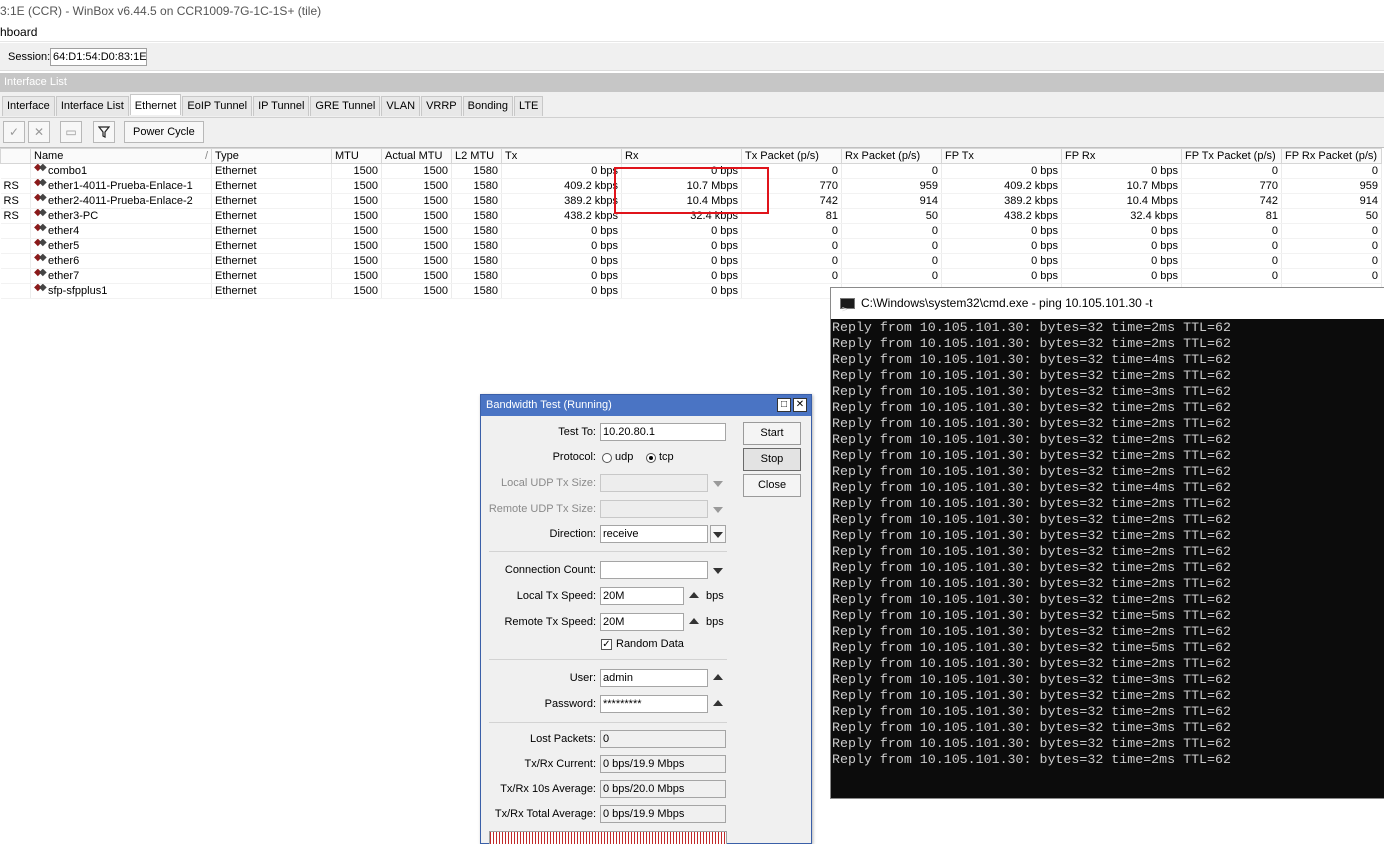  Describe the element at coordinates (121, 171) in the screenshot. I see `row-name: combo1` at that location.